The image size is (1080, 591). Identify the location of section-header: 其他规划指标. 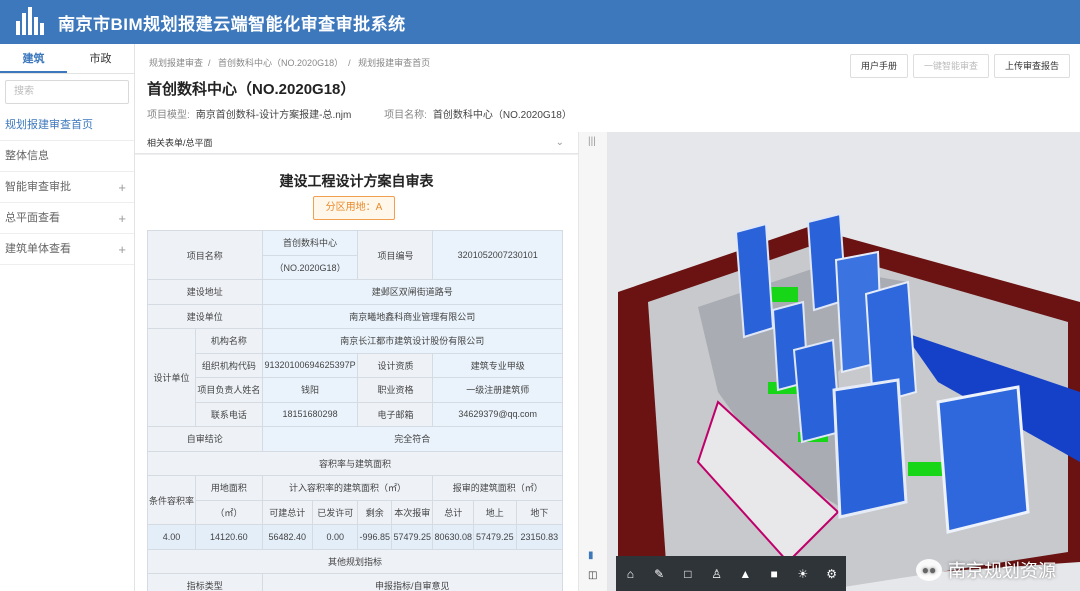
(355, 561).